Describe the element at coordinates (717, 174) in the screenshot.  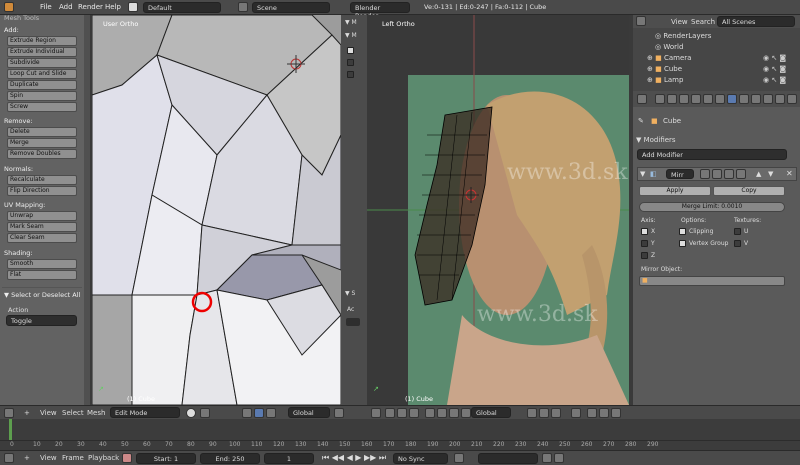
I see `viewport-toggle-icon` at that location.